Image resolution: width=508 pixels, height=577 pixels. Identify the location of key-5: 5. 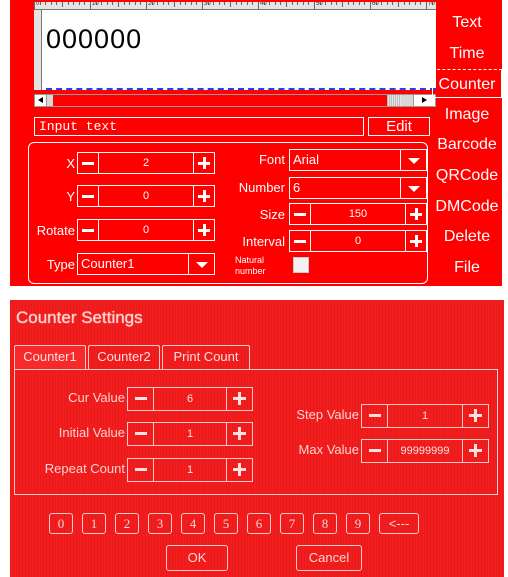
(226, 523).